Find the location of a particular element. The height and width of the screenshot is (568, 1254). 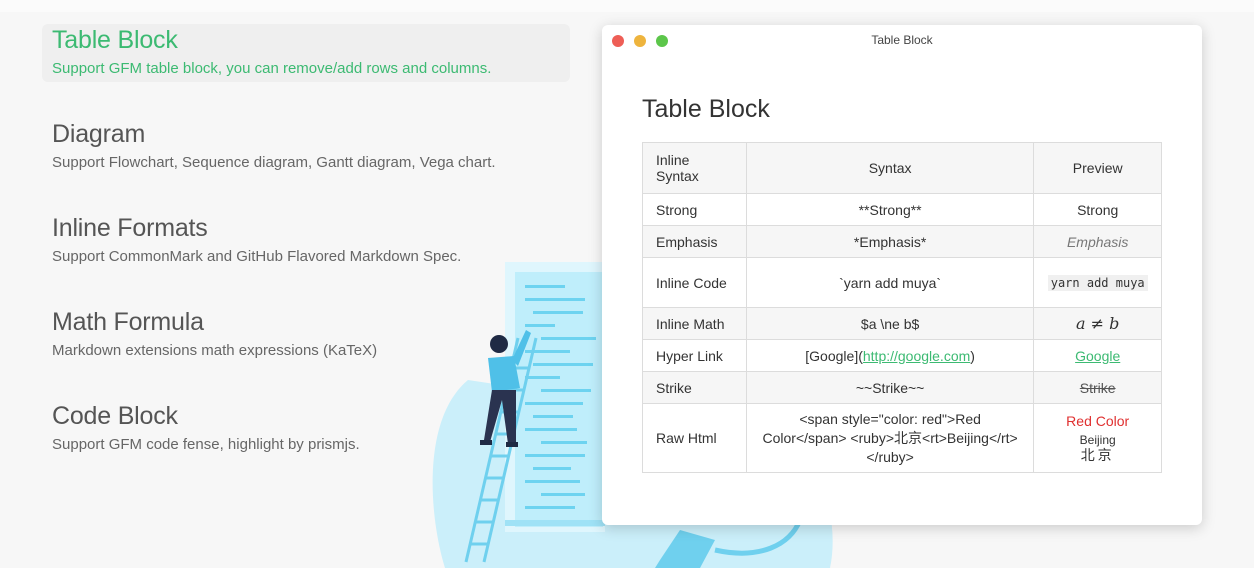

strong-preview: Strong is located at coordinates (1098, 209).